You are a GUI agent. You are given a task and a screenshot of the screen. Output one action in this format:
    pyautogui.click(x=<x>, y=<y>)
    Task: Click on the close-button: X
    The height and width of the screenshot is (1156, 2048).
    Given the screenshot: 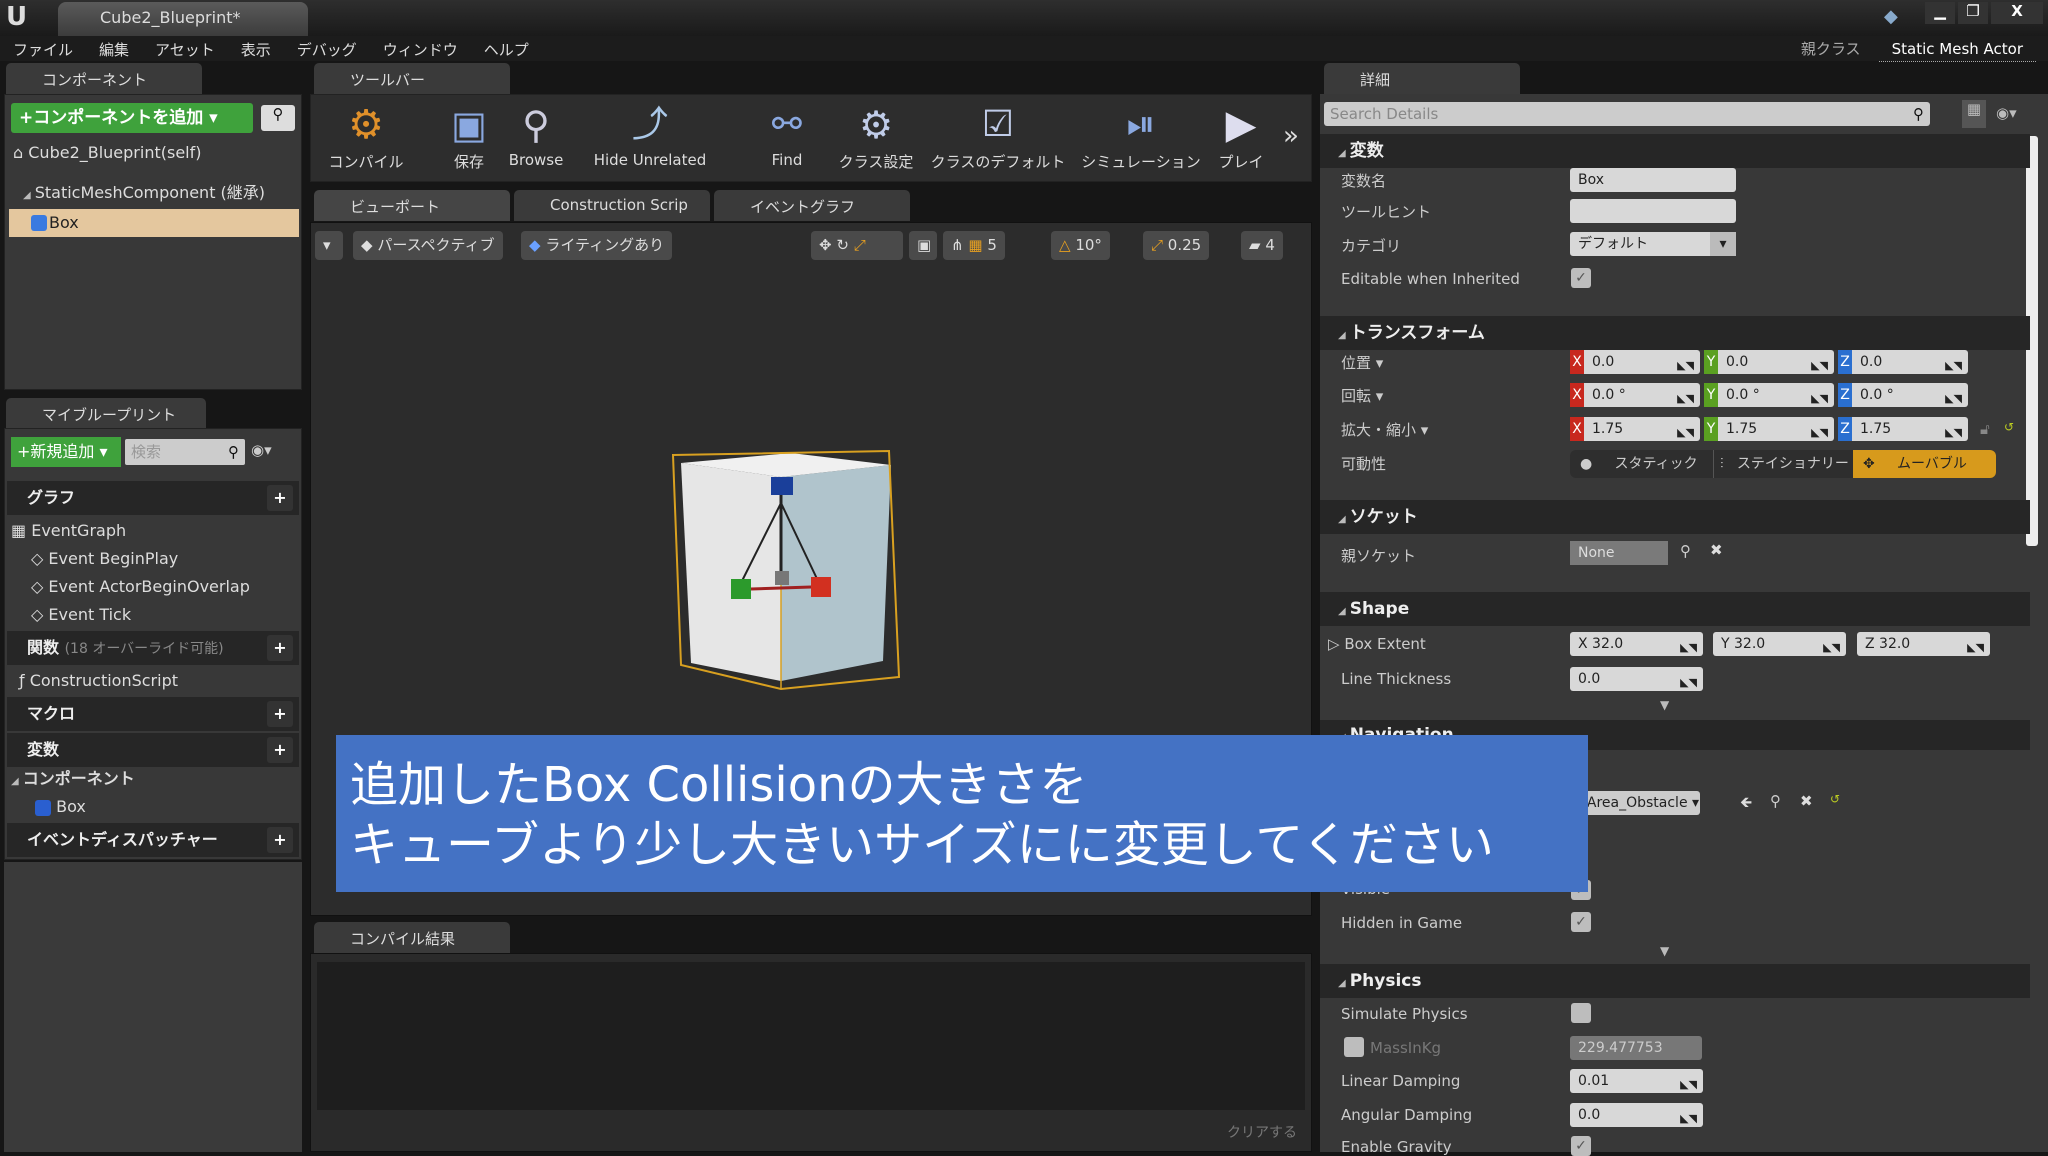 What is the action you would take?
    pyautogui.click(x=2017, y=13)
    